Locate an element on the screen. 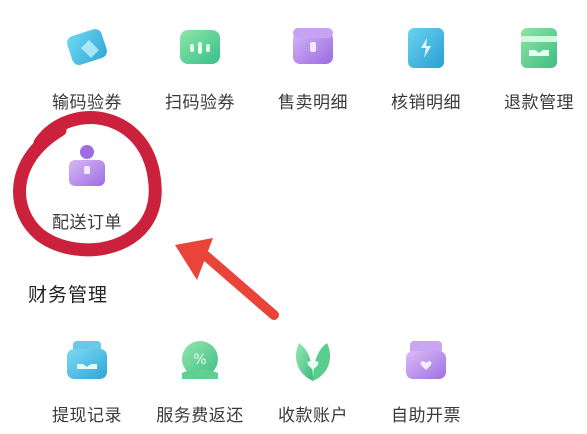  tile-verify-detail: 核销明细 is located at coordinates (426, 70).